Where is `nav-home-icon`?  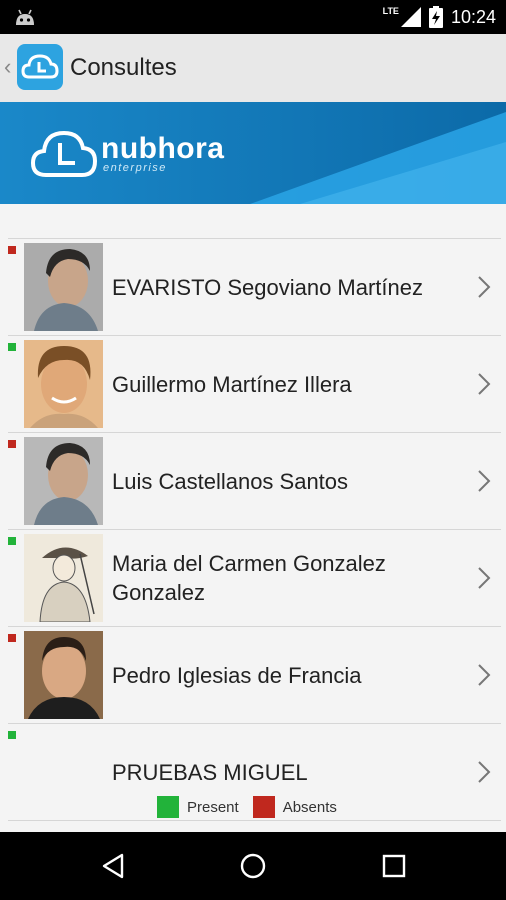
nav-home-icon is located at coordinates (253, 866).